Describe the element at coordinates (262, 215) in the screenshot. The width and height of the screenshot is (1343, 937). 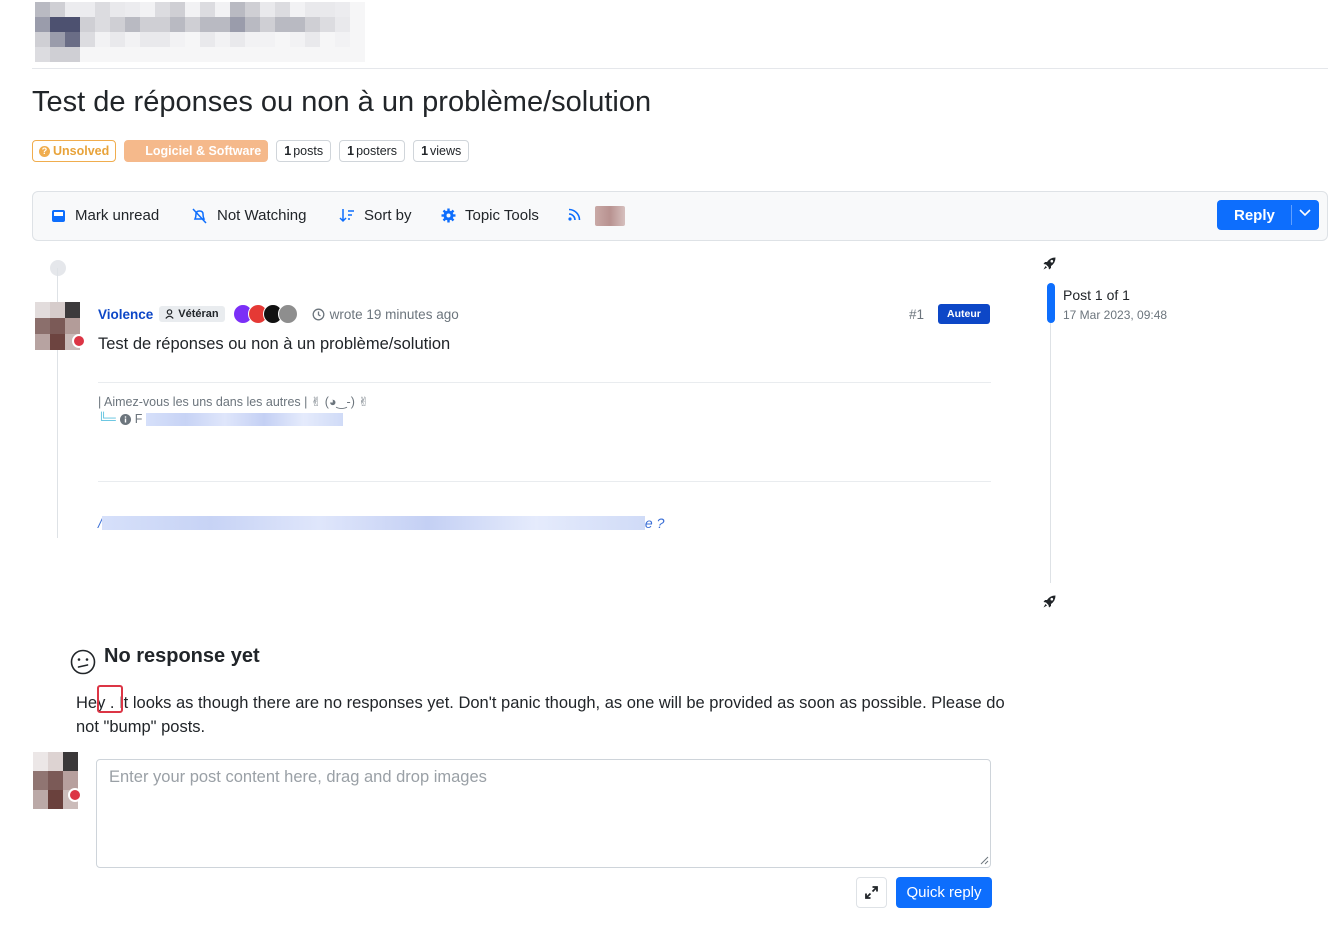
I see `watching-label: Not Watching` at that location.